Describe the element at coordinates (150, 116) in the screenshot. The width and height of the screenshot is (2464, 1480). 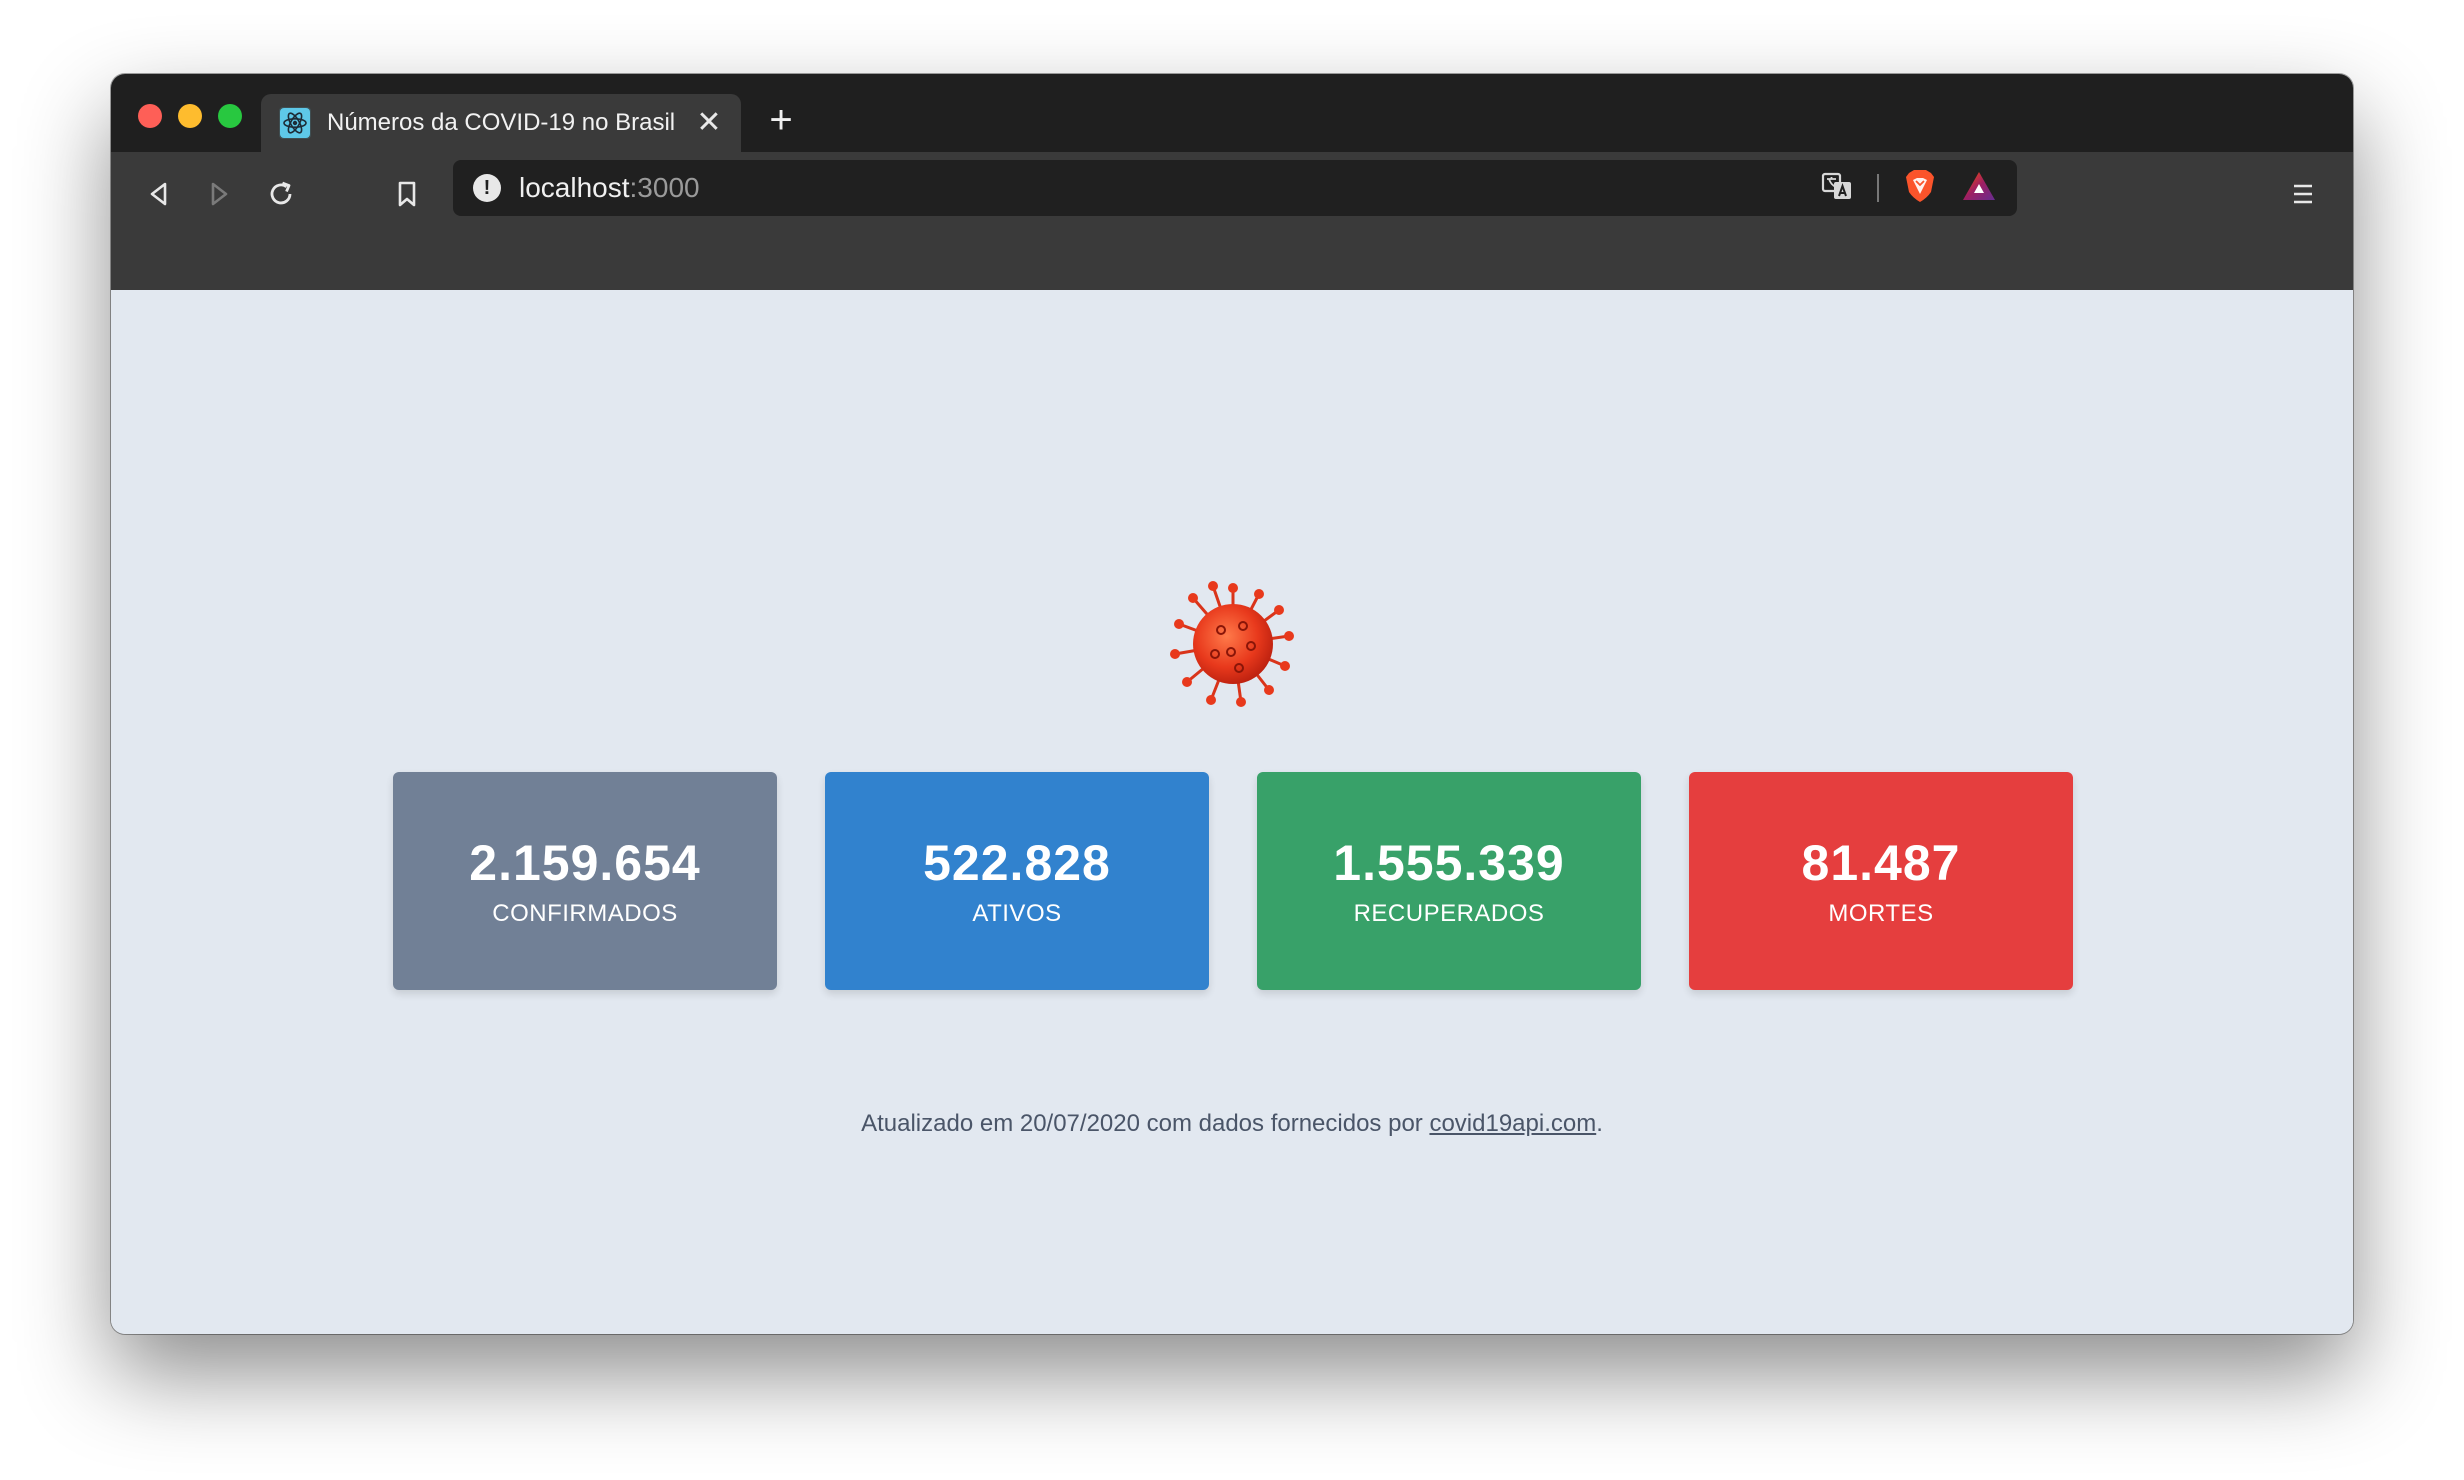
I see `close-window-button` at that location.